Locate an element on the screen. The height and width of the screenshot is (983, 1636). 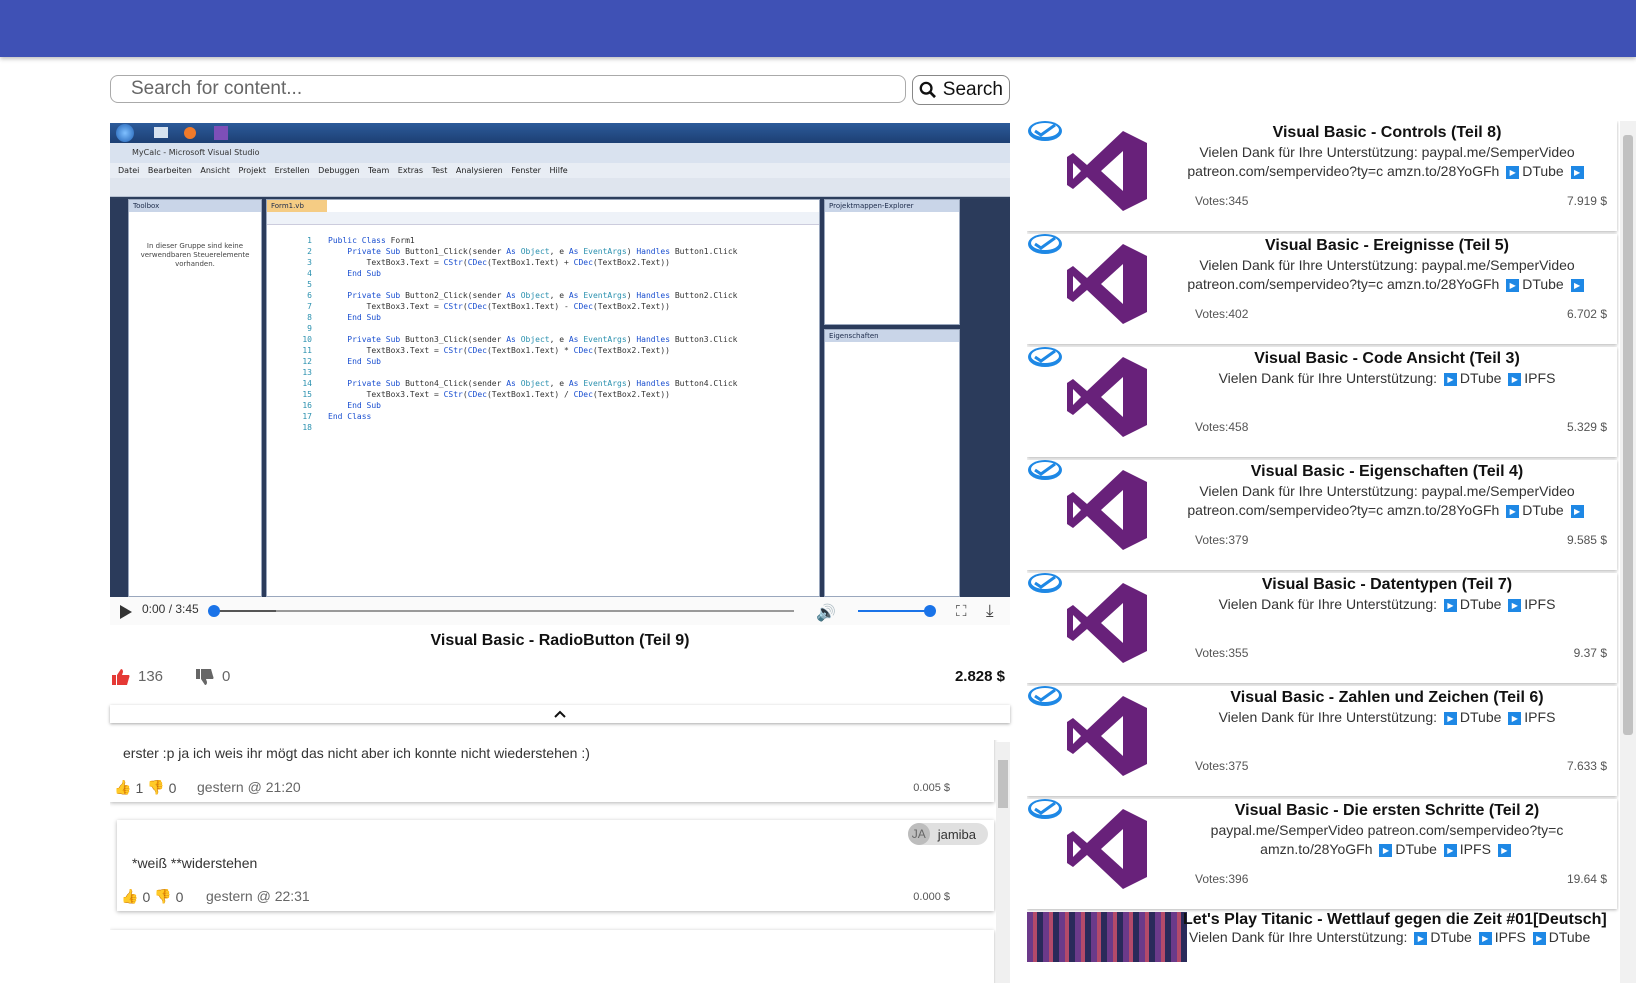
card-title: Visual Basic - Controls (Teil 8) is located at coordinates (1387, 133).